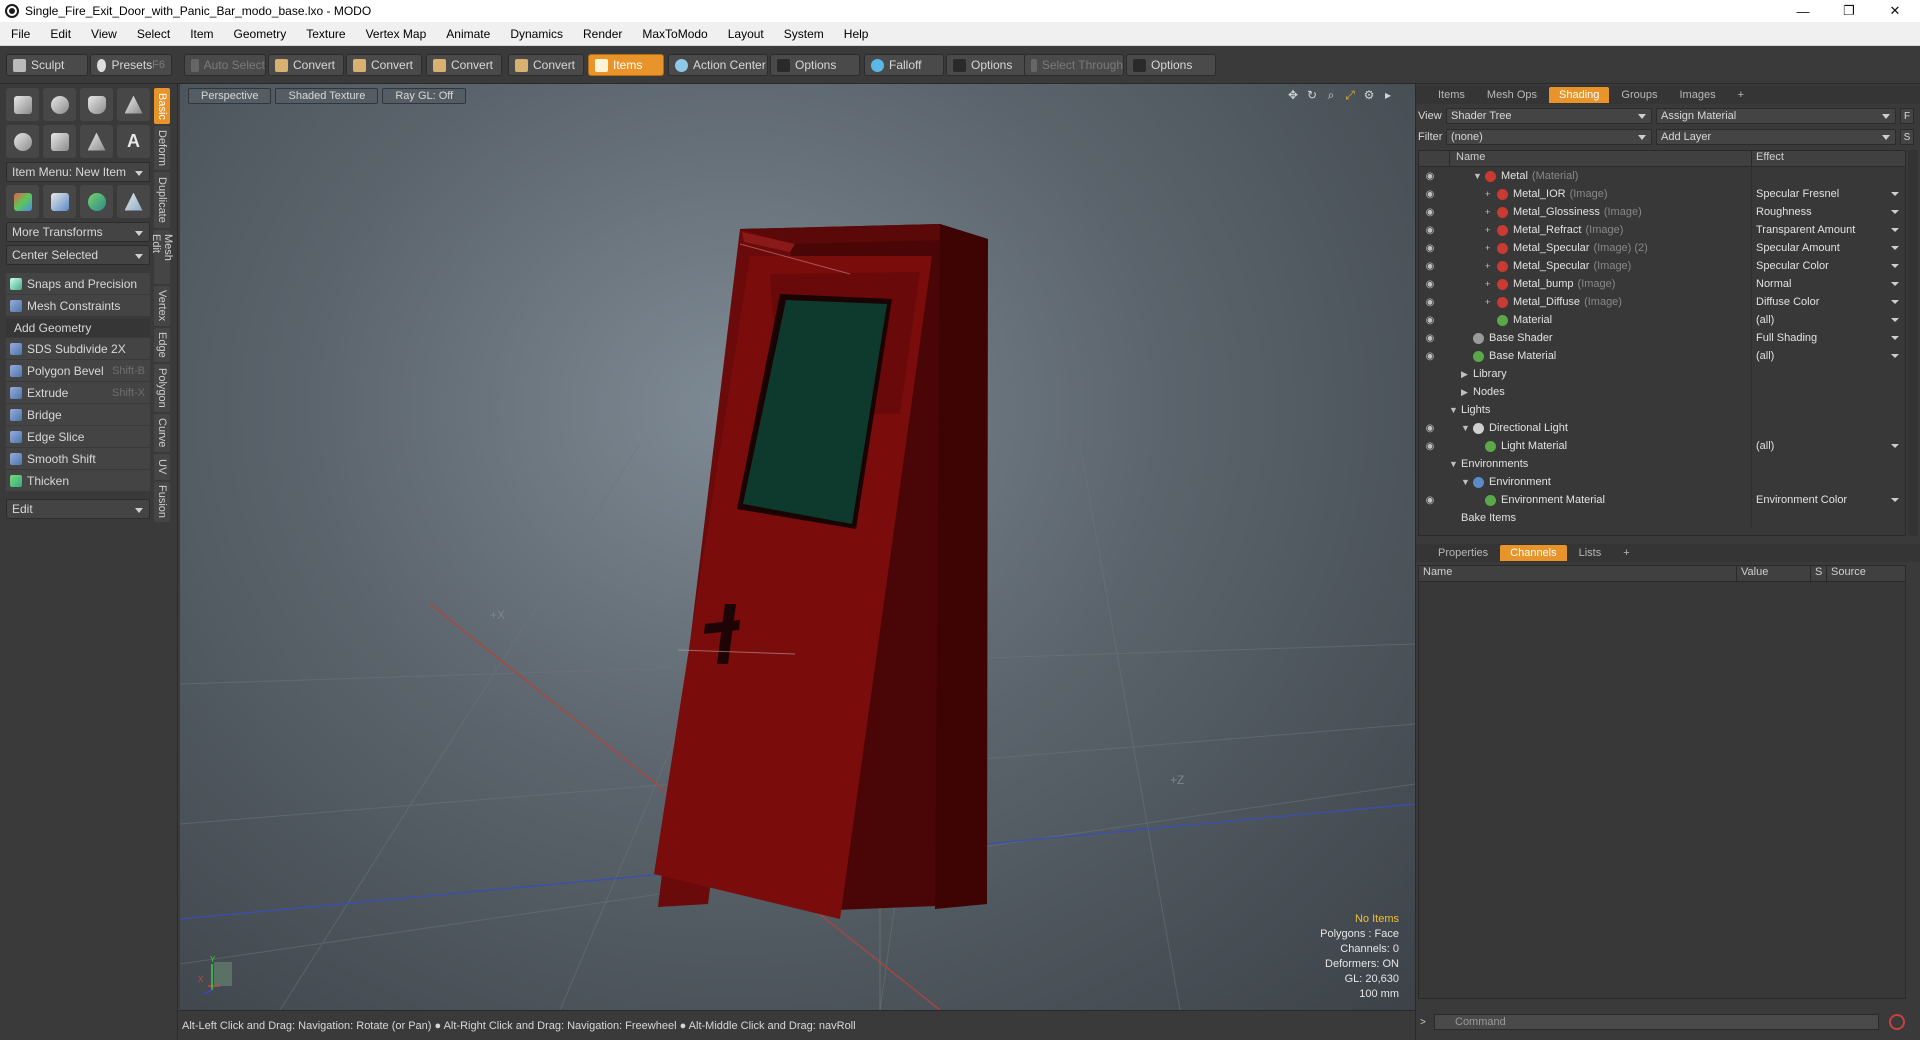  Describe the element at coordinates (1828, 194) in the screenshot. I see `effect-dropdown: Specular Fresnel` at that location.